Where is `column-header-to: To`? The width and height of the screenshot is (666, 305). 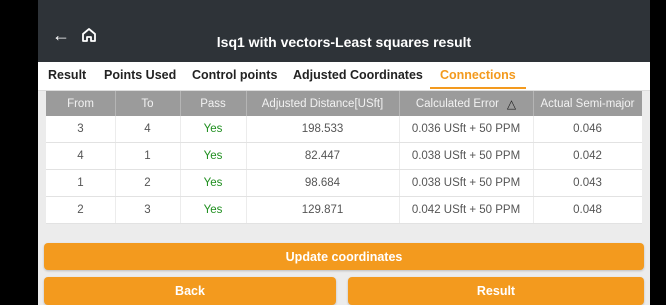
column-header-to: To is located at coordinates (148, 103).